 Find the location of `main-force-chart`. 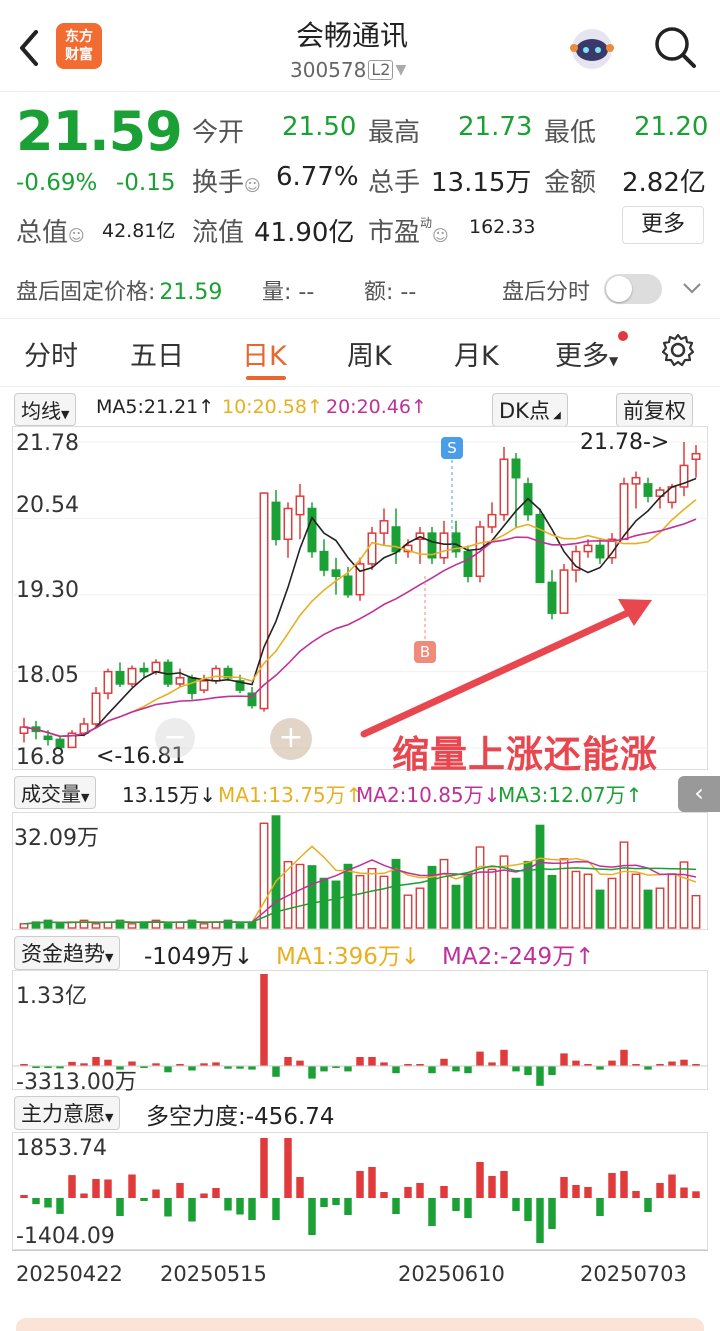

main-force-chart is located at coordinates (360, 1191).